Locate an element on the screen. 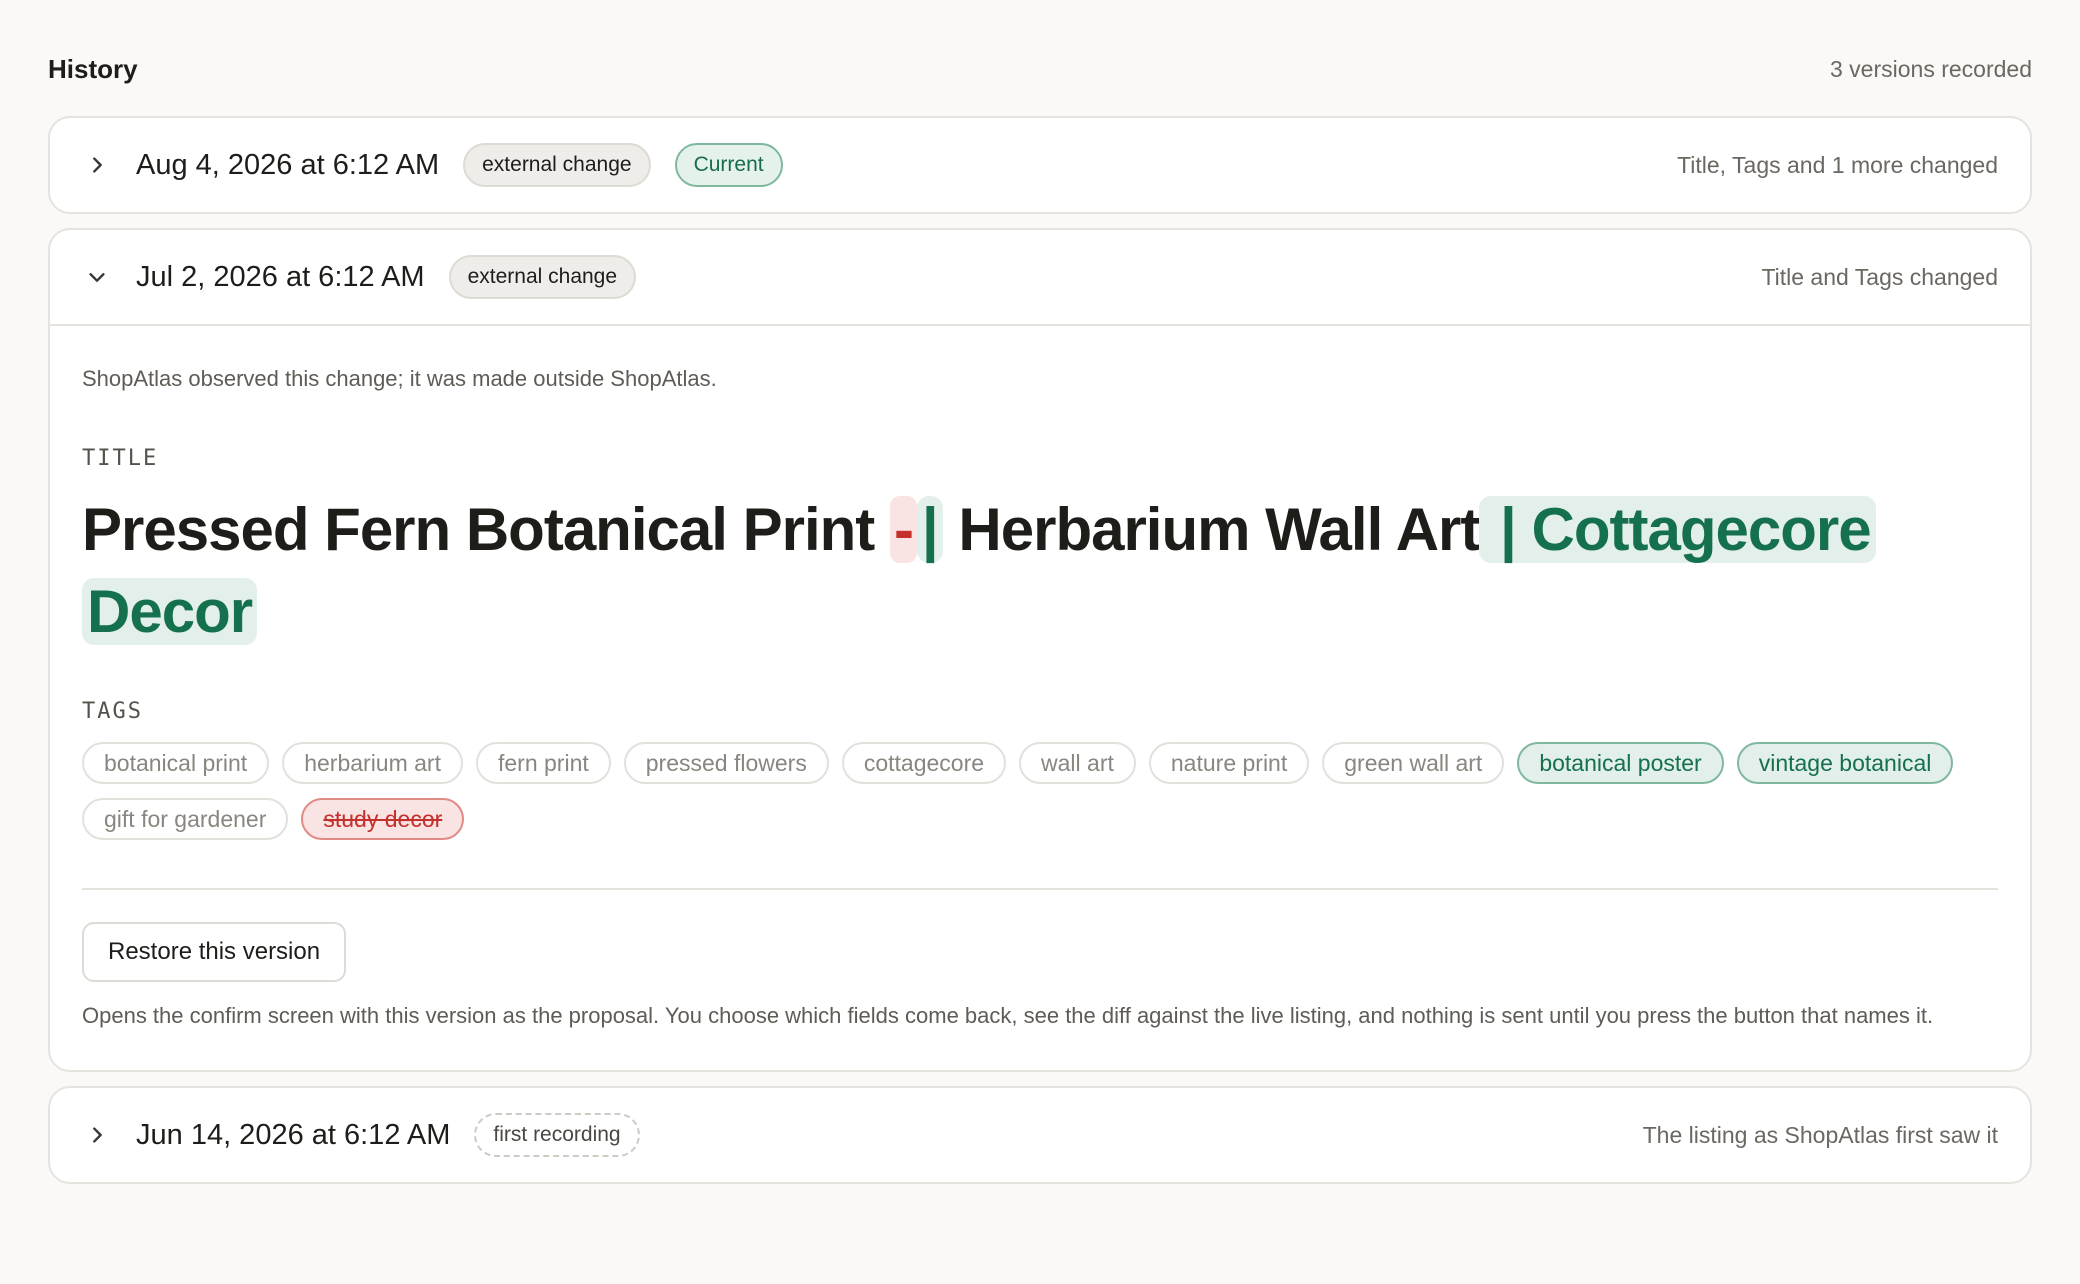 The width and height of the screenshot is (2080, 1284). version-date: Jul 2, 2026 at 6:12 AM is located at coordinates (280, 276).